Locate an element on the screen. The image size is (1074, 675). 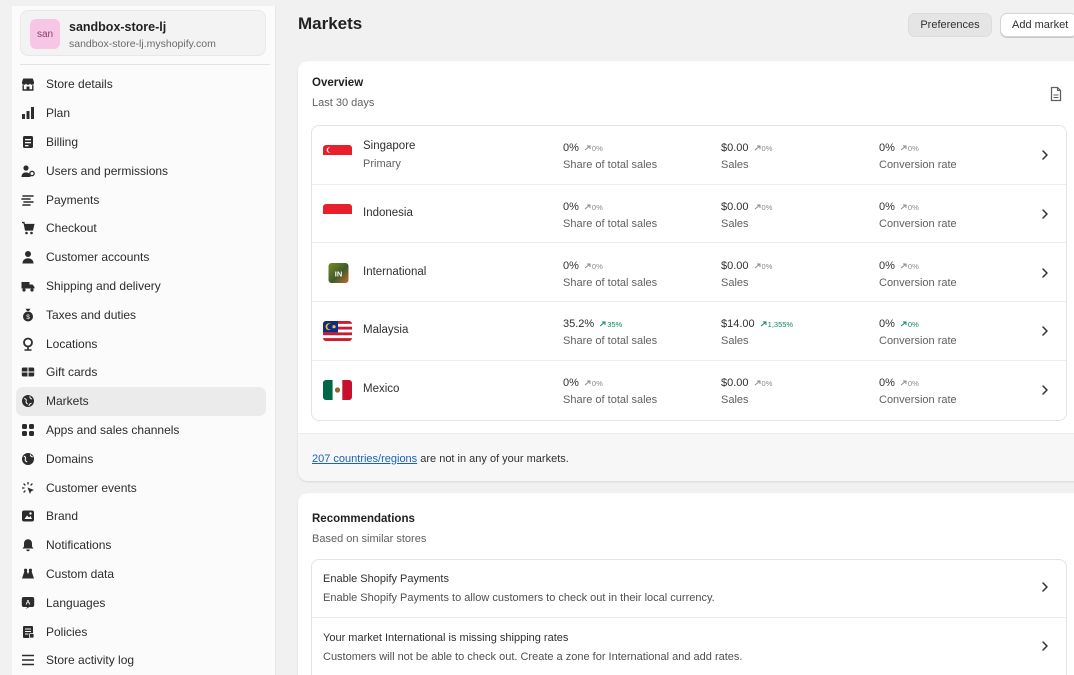
sidebar-item-payments: Payments is located at coordinates (141, 199).